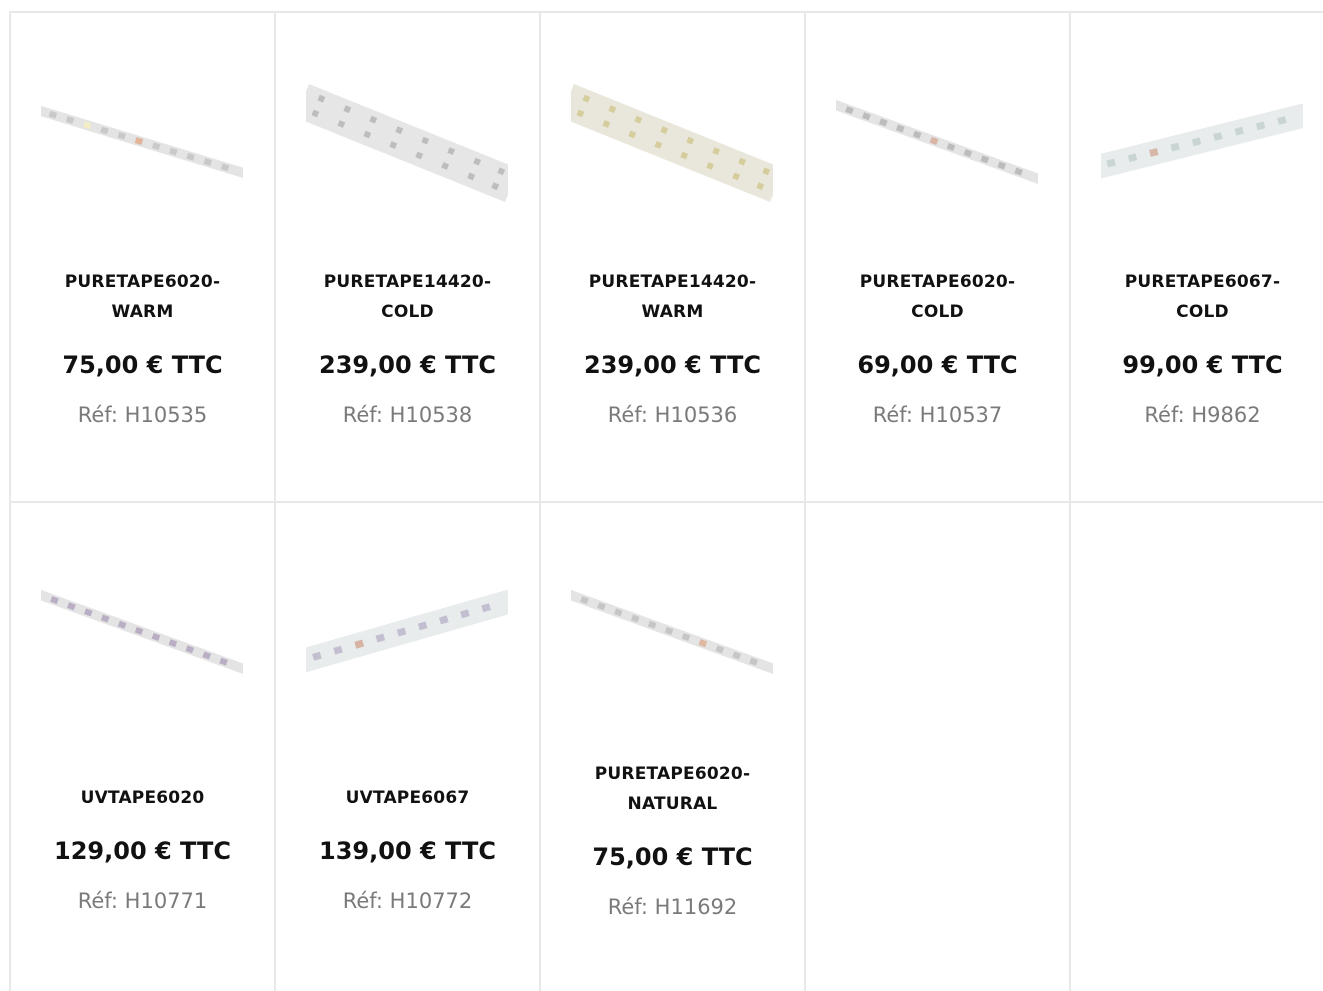  Describe the element at coordinates (407, 798) in the screenshot. I see `product-name: UVTAPE6067` at that location.